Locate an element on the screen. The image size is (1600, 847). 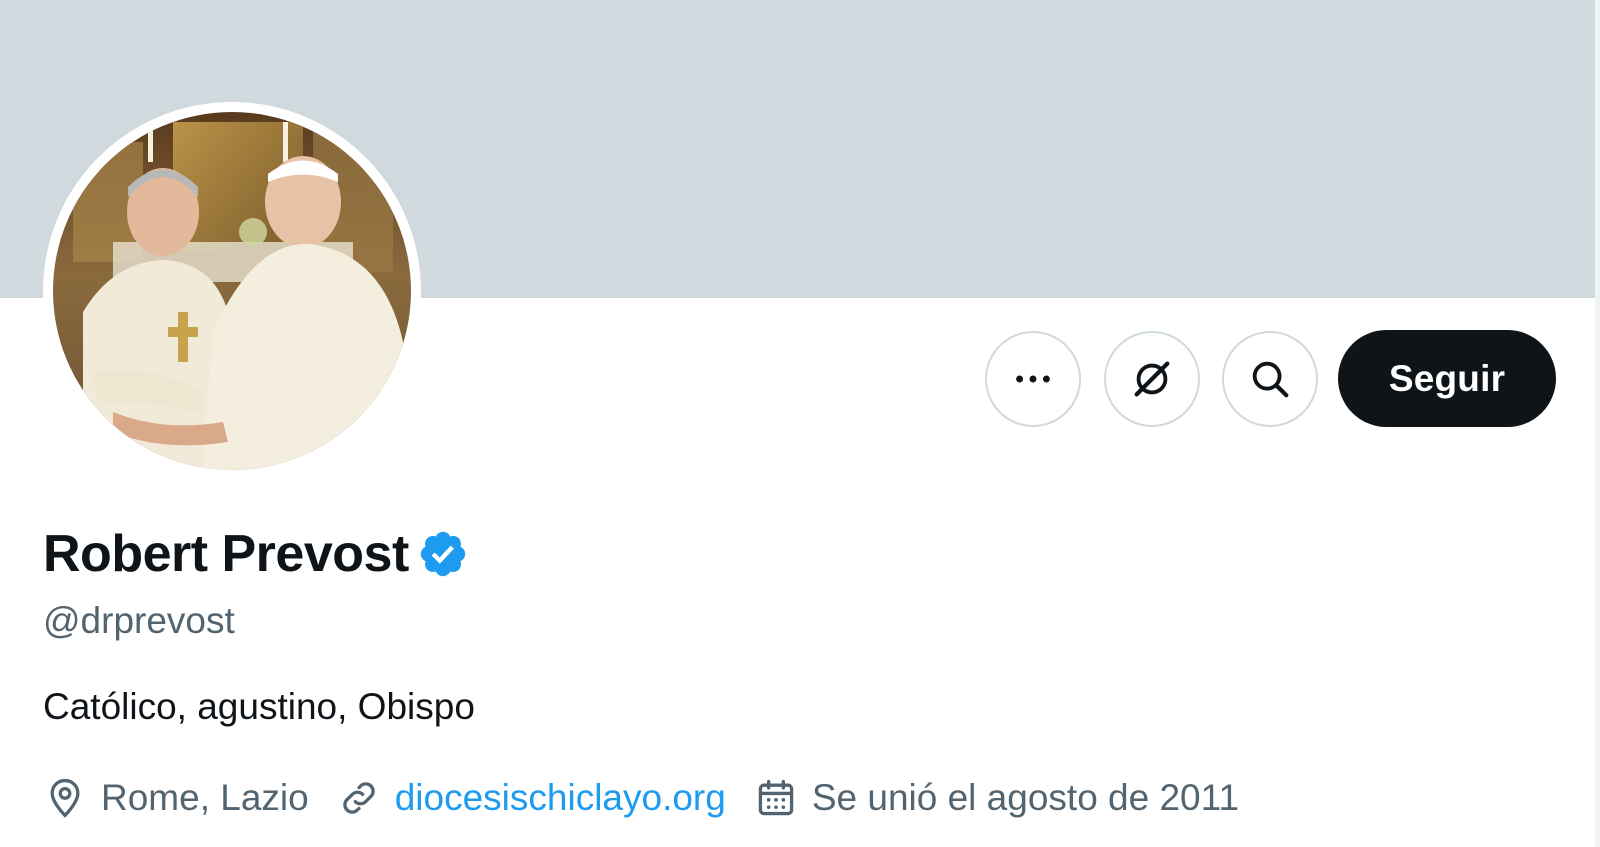
website-item: diocesischiclayo.org is located at coordinates (531, 798).